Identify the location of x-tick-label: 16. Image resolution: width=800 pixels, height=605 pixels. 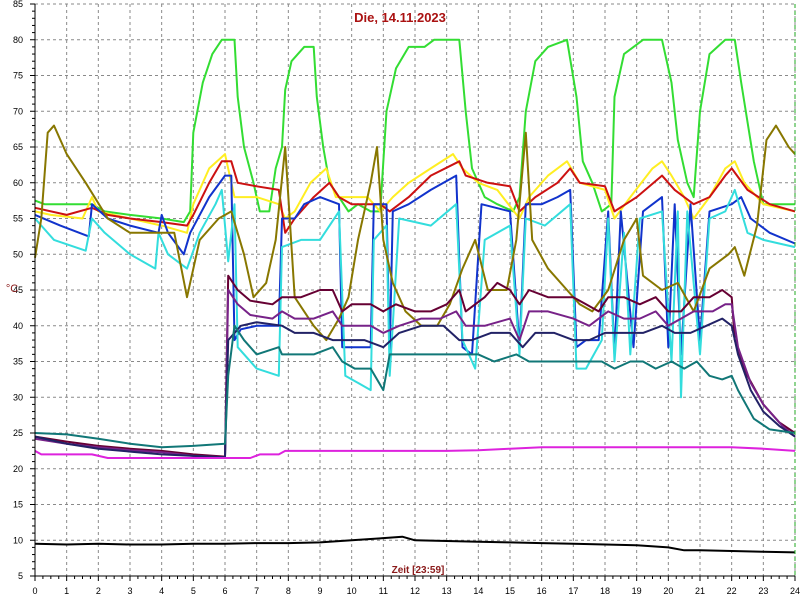
(542, 591).